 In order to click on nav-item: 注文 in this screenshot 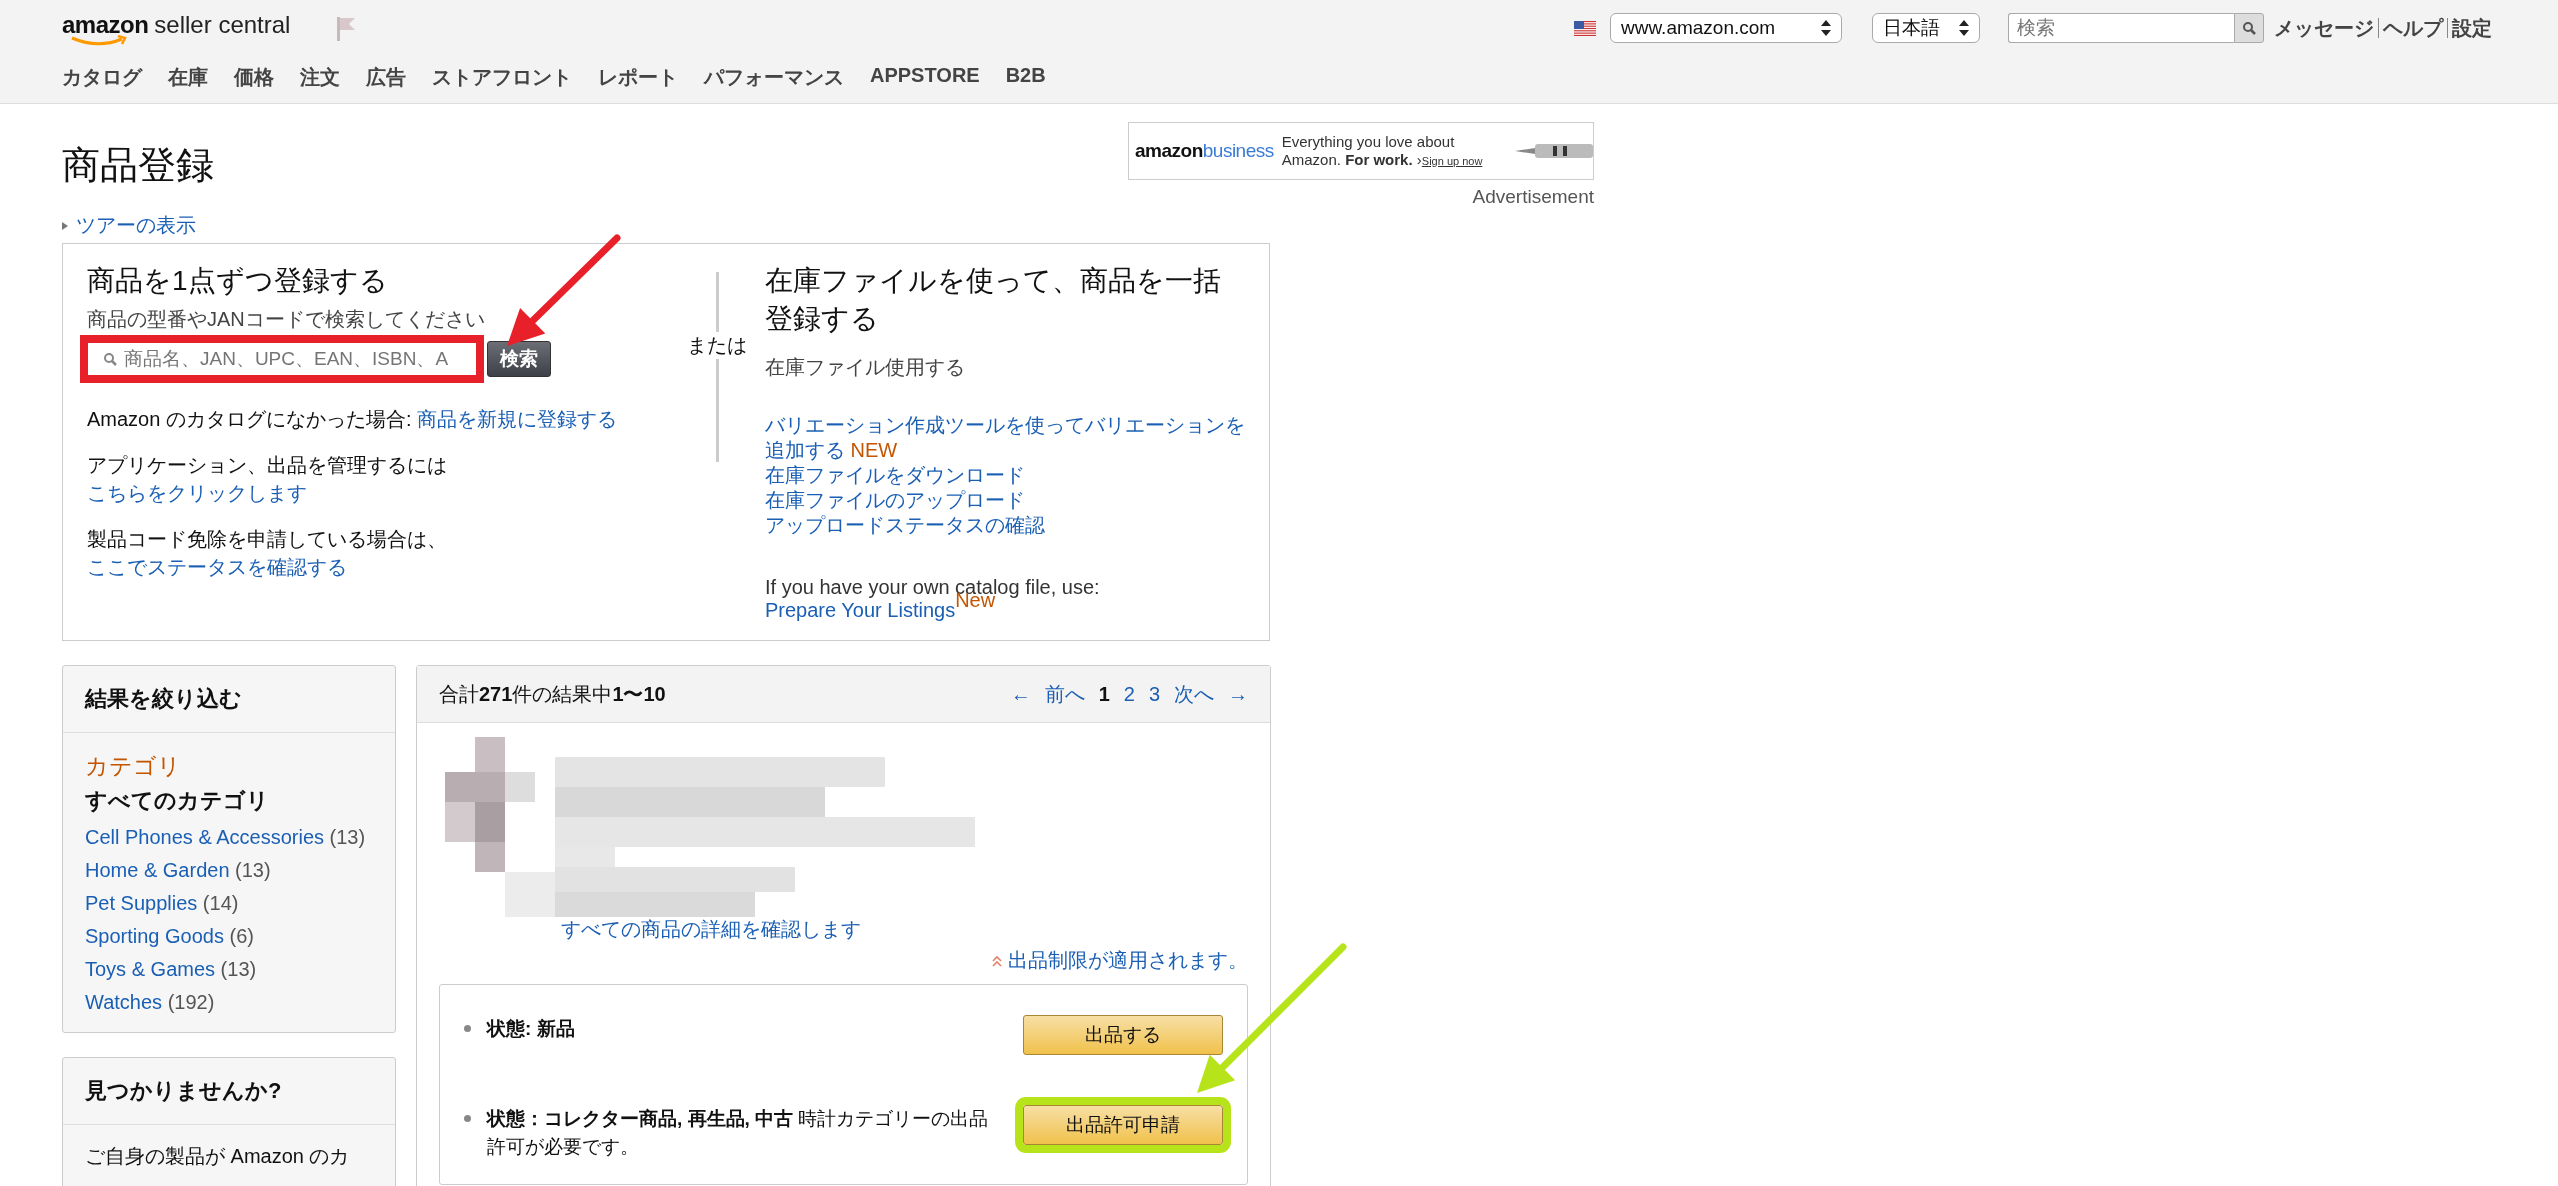, I will do `click(320, 77)`.